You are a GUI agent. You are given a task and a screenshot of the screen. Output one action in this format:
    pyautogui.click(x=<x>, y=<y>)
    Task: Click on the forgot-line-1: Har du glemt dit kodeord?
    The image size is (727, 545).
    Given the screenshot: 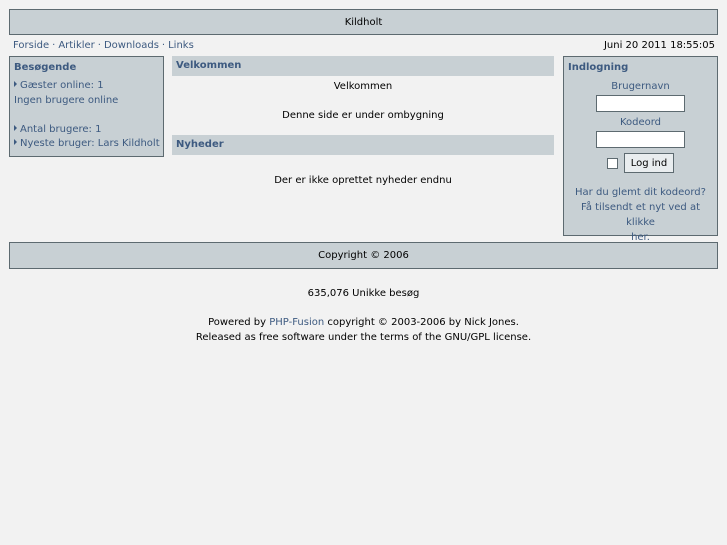 What is the action you would take?
    pyautogui.click(x=640, y=192)
    